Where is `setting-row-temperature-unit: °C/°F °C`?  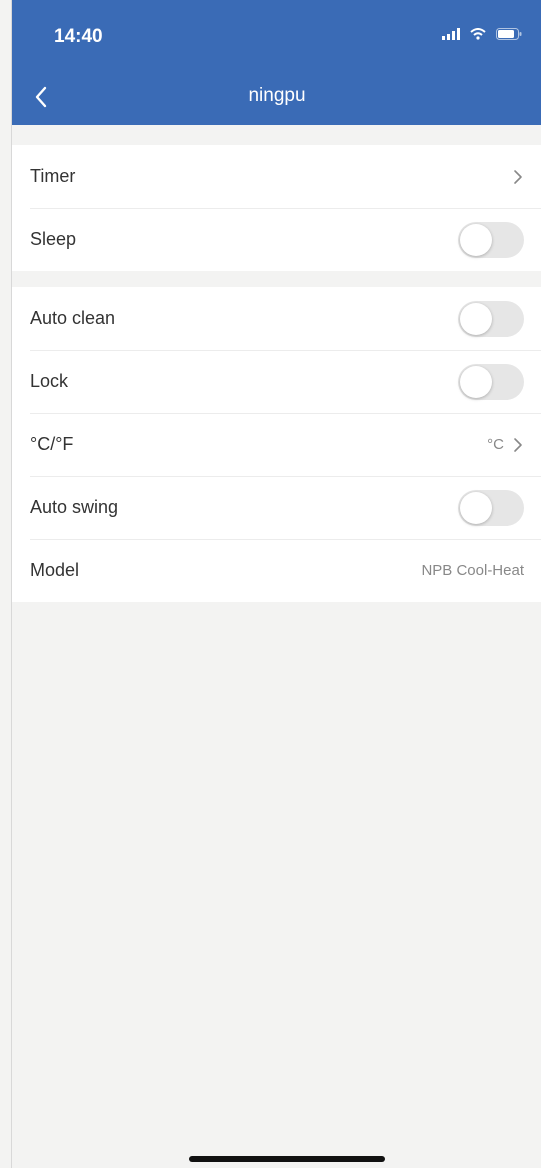
setting-row-temperature-unit: °C/°F °C is located at coordinates (276, 444).